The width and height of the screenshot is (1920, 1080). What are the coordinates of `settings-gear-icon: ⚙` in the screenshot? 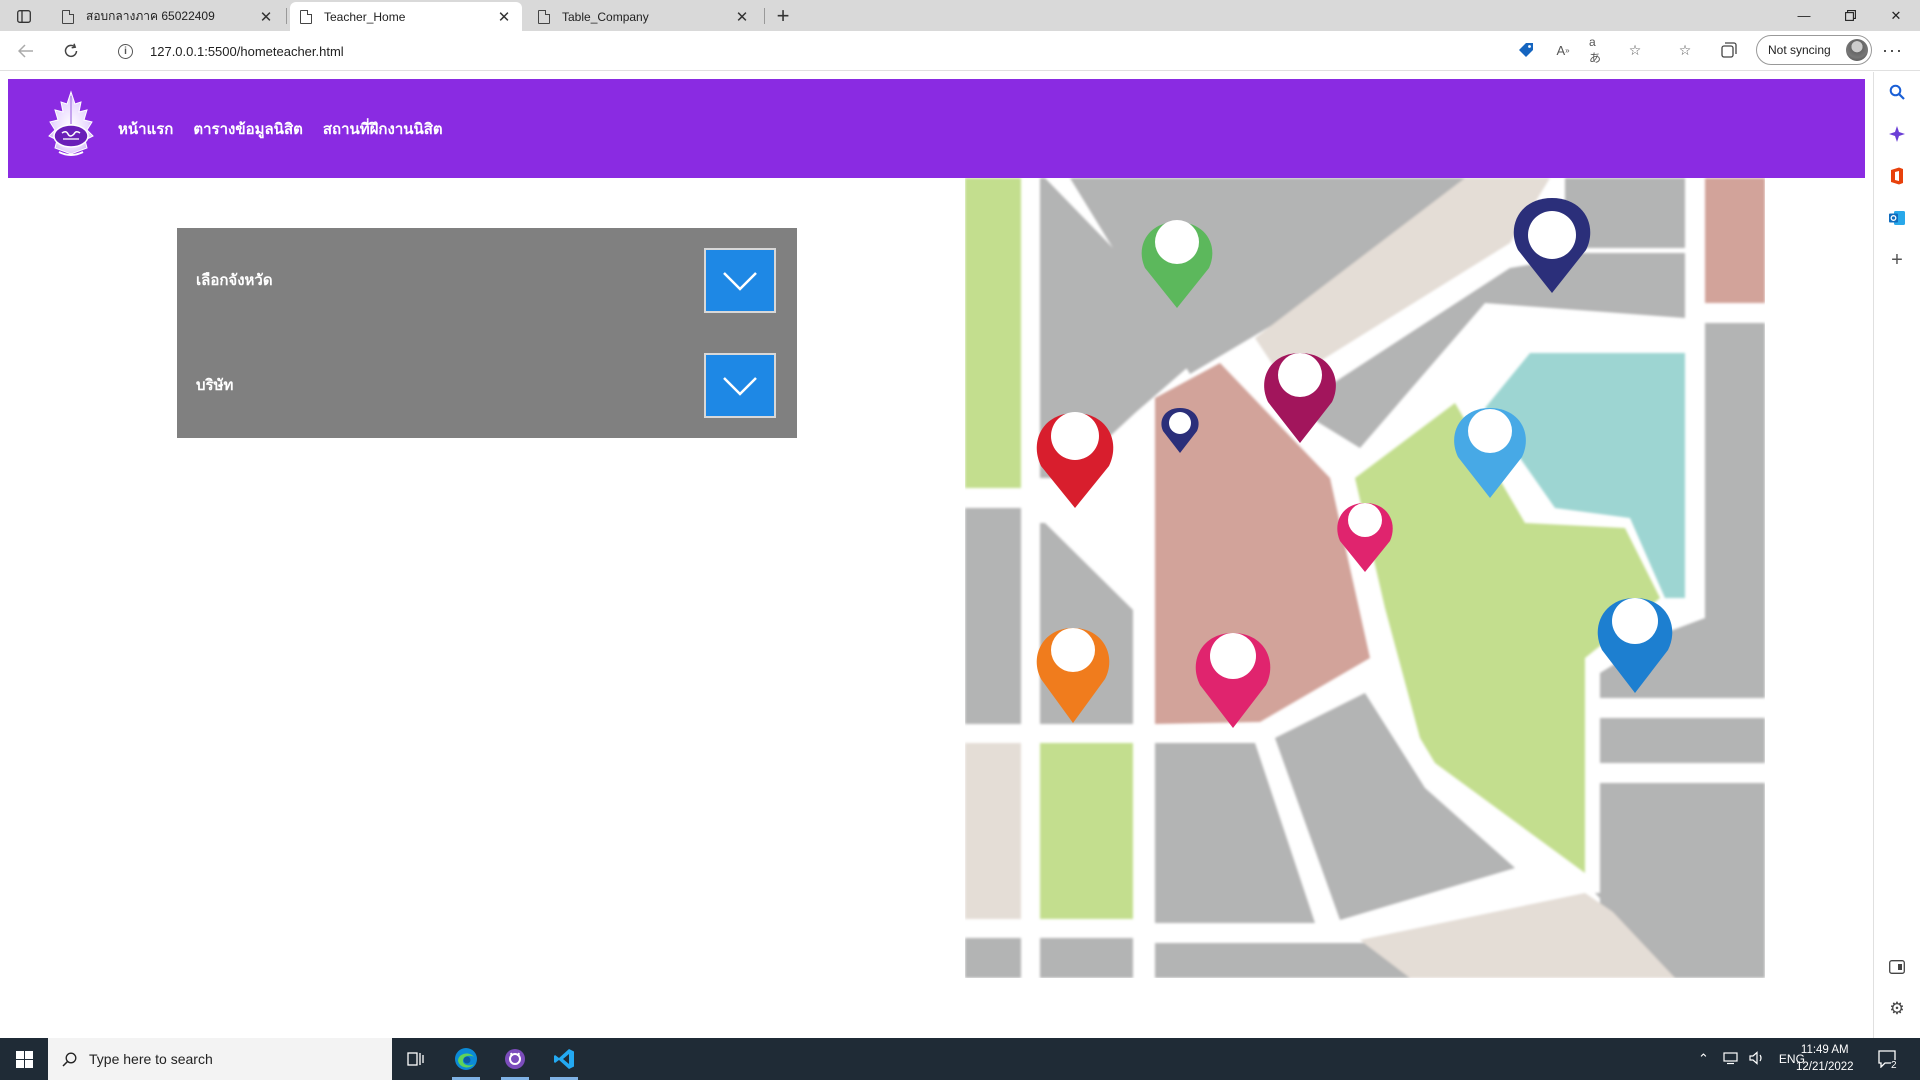 It's located at (1897, 1009).